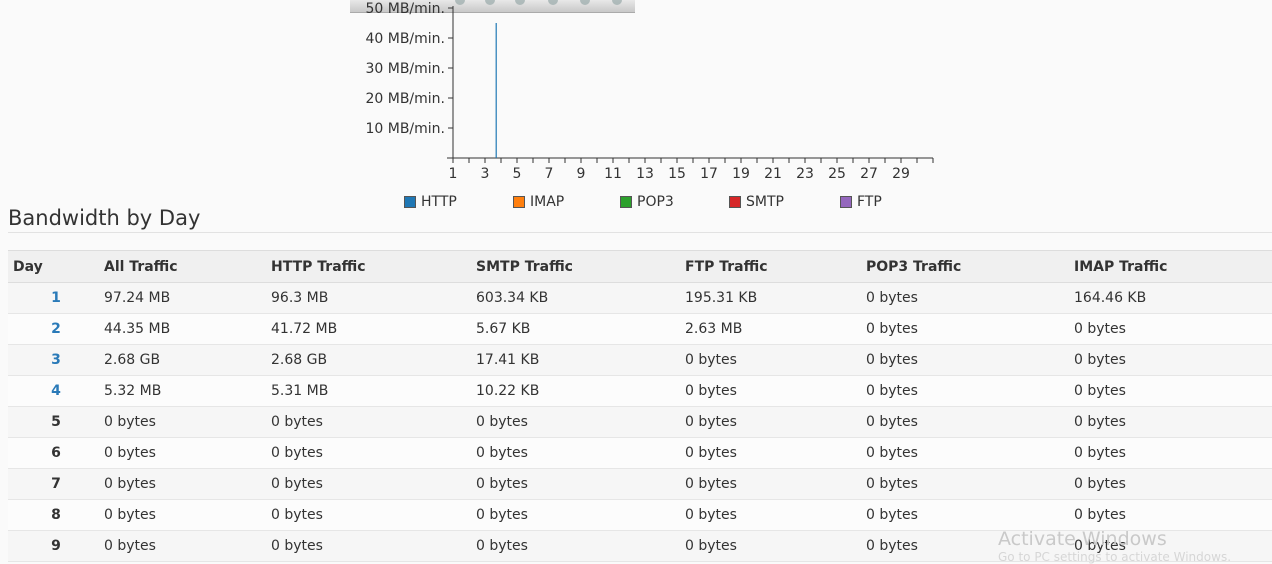 The image size is (1272, 564). What do you see at coordinates (861, 202) in the screenshot?
I see `legend-item-ftp: FTP` at bounding box center [861, 202].